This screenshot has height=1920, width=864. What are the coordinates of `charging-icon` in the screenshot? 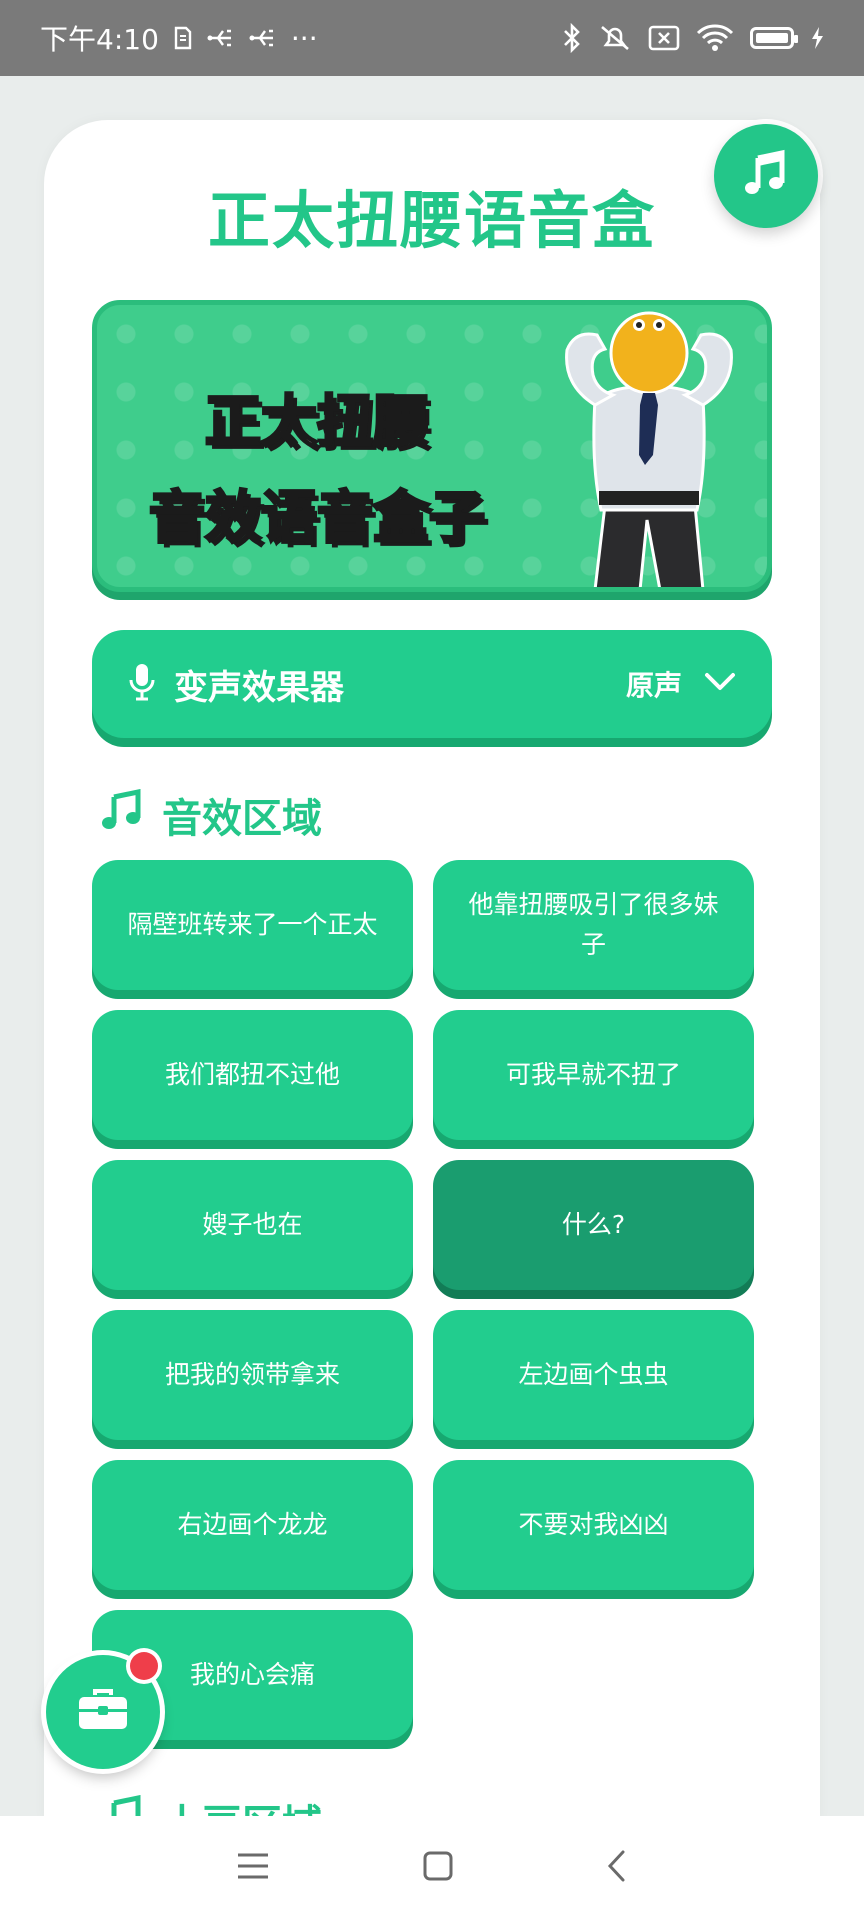 It's located at (817, 38).